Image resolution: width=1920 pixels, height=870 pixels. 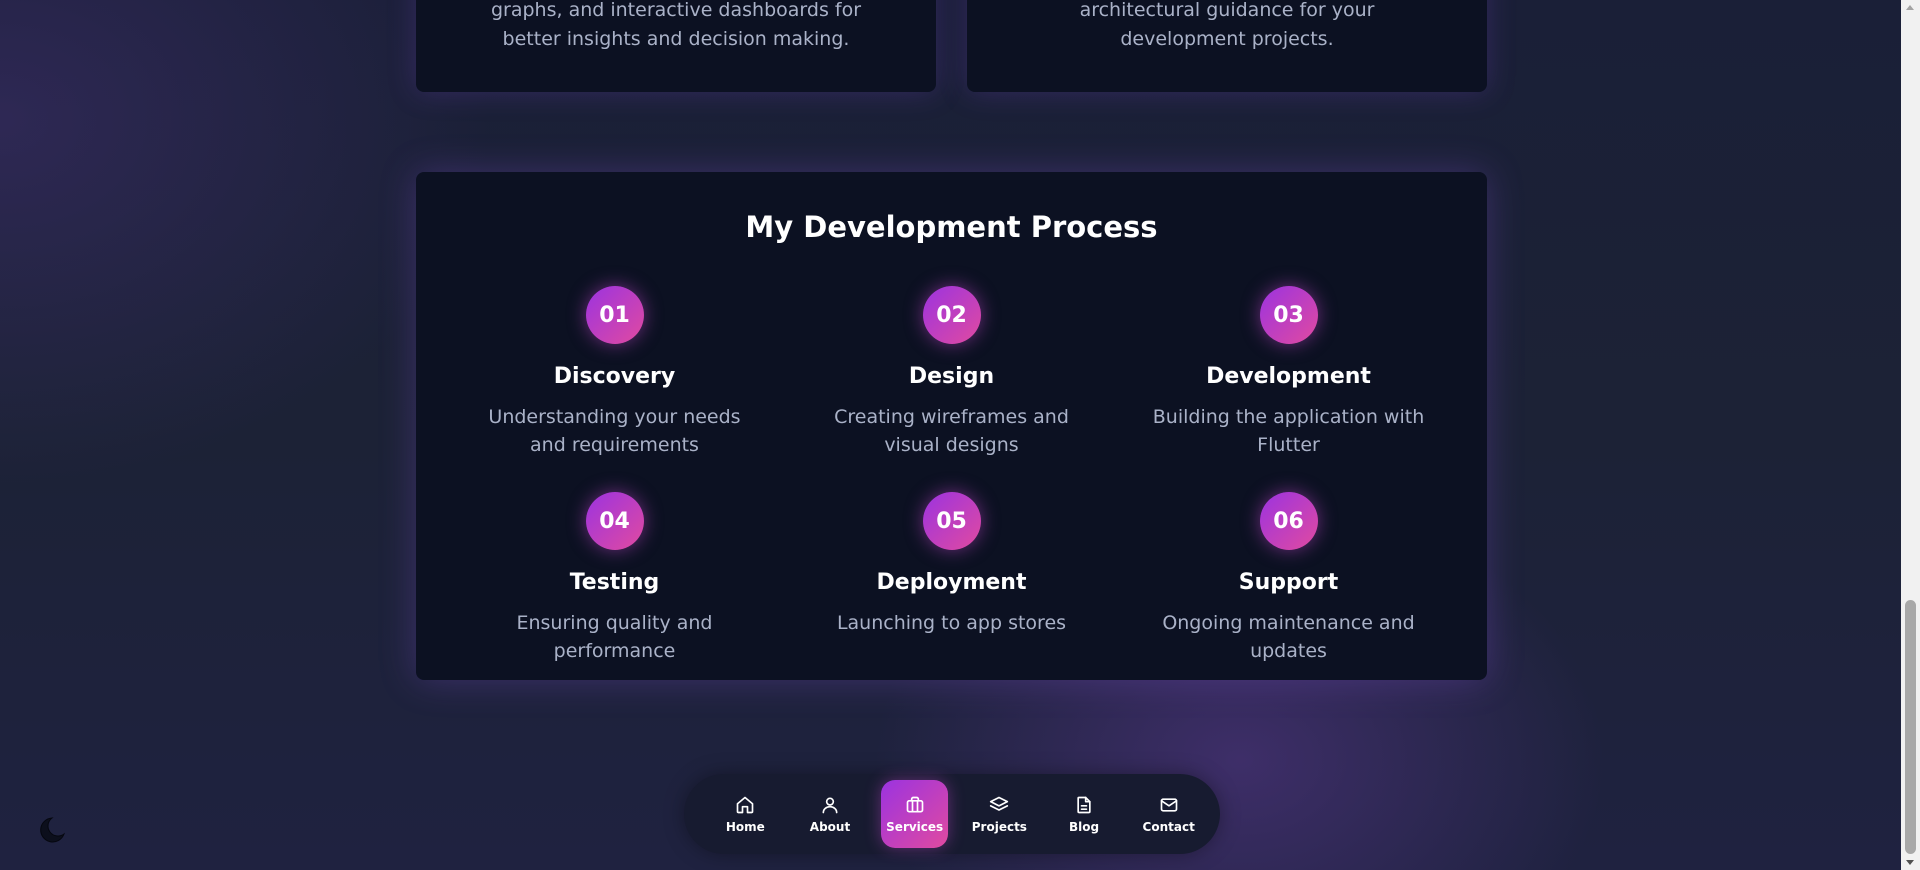 What do you see at coordinates (1288, 431) in the screenshot?
I see `step-description: Building the application with Flutter` at bounding box center [1288, 431].